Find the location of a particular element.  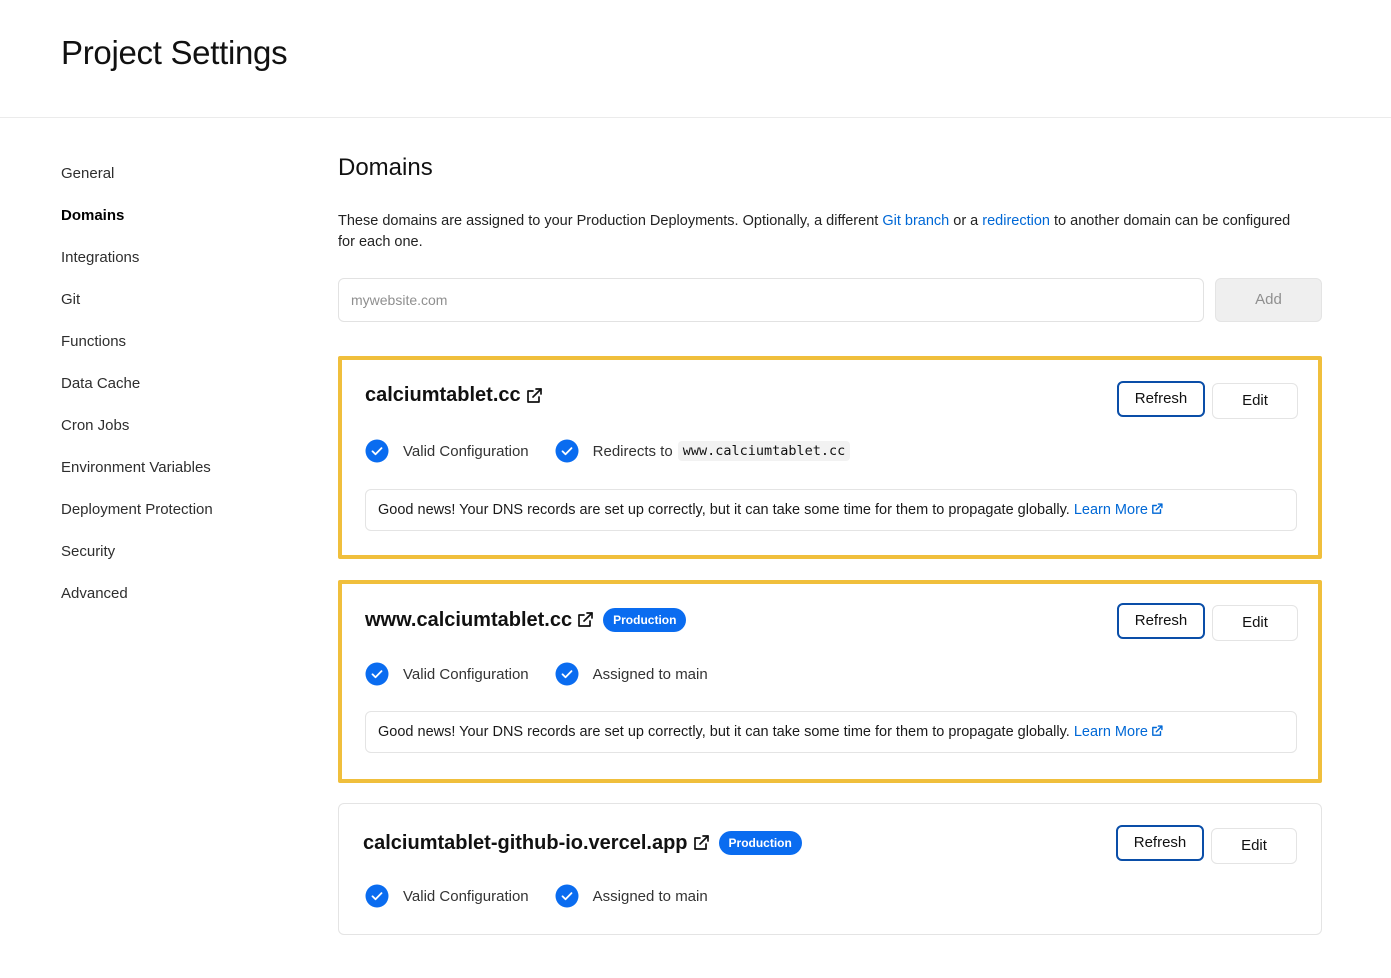

sidebar-item-advanced: Advanced is located at coordinates (181, 591).